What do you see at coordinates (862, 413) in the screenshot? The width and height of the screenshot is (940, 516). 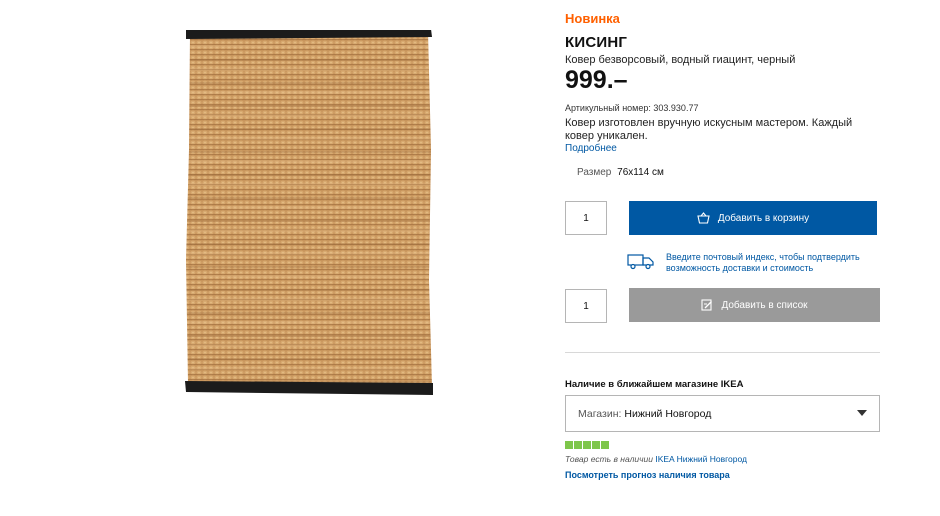 I see `caret-down-icon` at bounding box center [862, 413].